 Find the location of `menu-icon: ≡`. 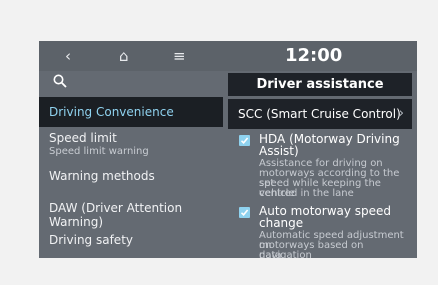

menu-icon: ≡ is located at coordinates (179, 56).